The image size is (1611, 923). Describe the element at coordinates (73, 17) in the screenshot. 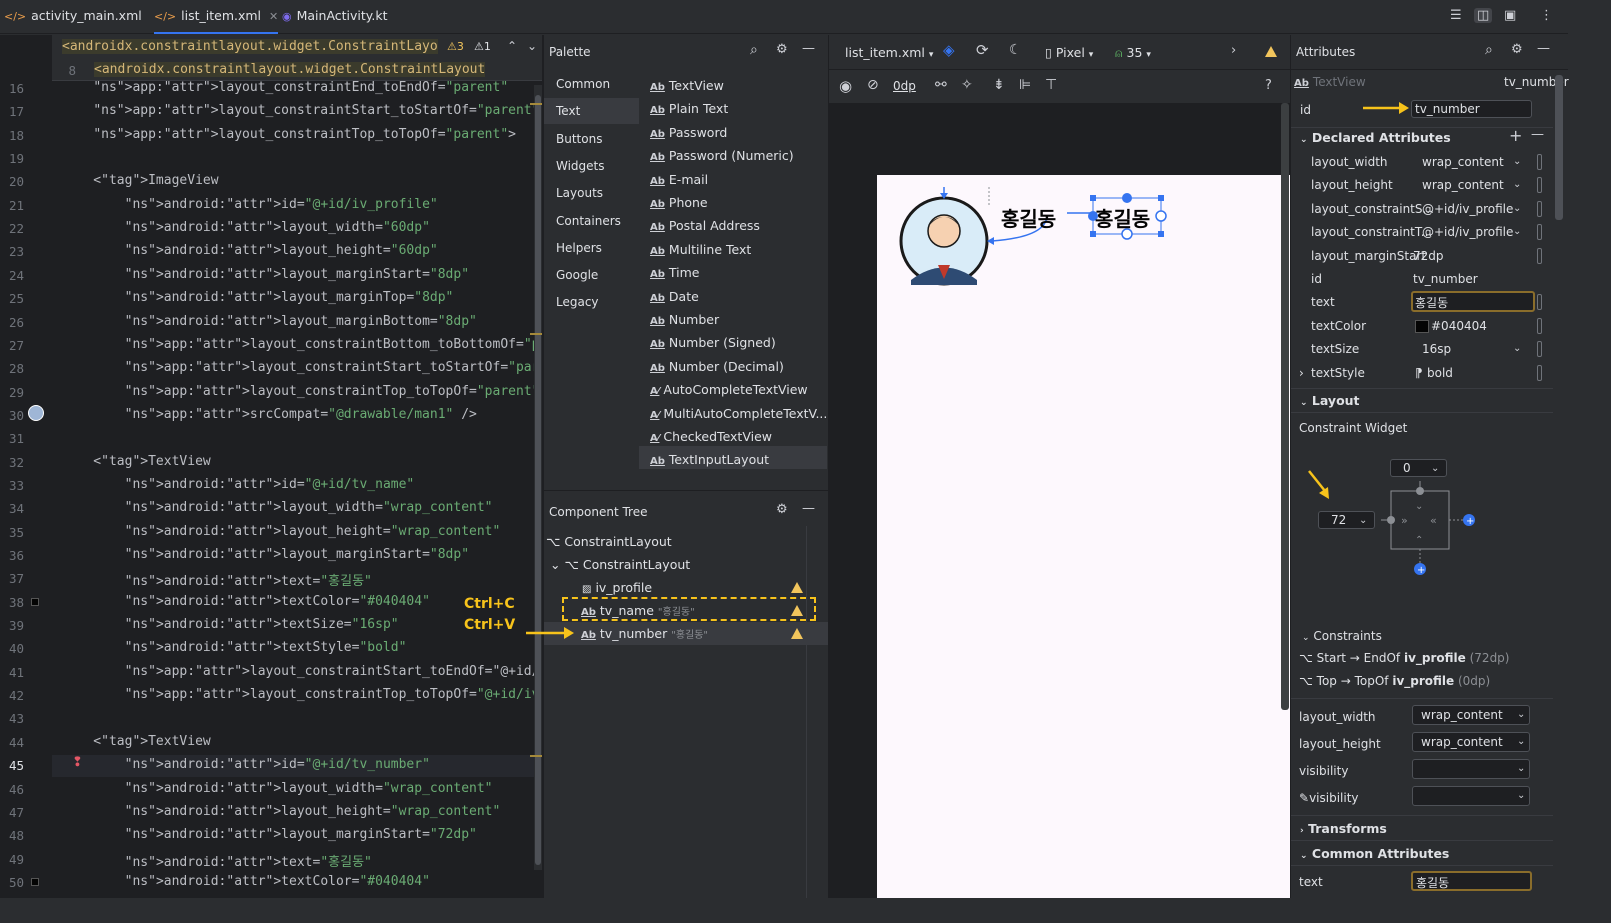

I see `tab-activity-main: </> activity_main.xml` at that location.